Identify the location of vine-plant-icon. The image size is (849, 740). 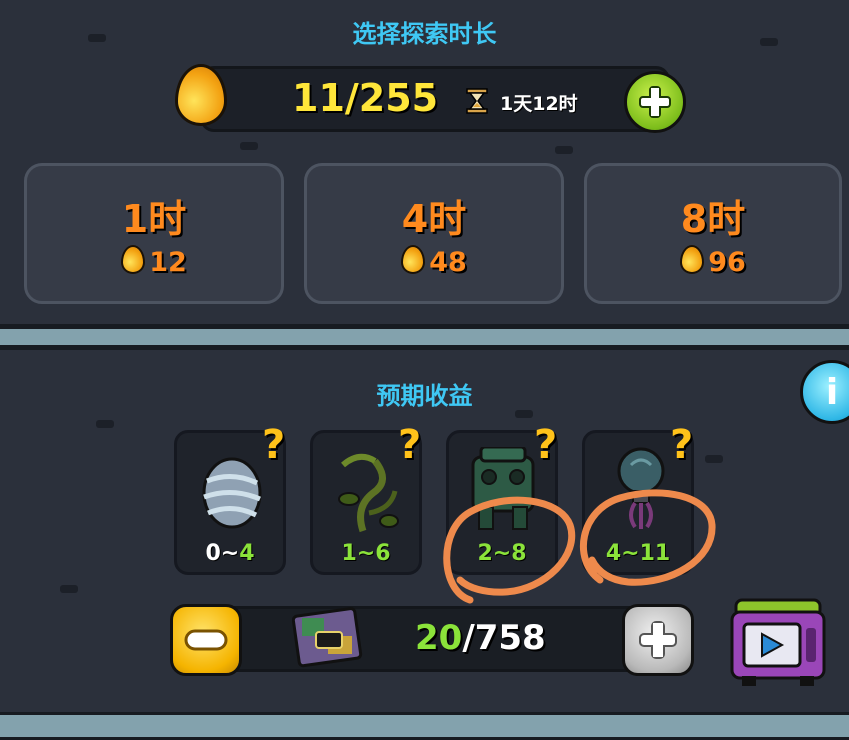
(368, 493).